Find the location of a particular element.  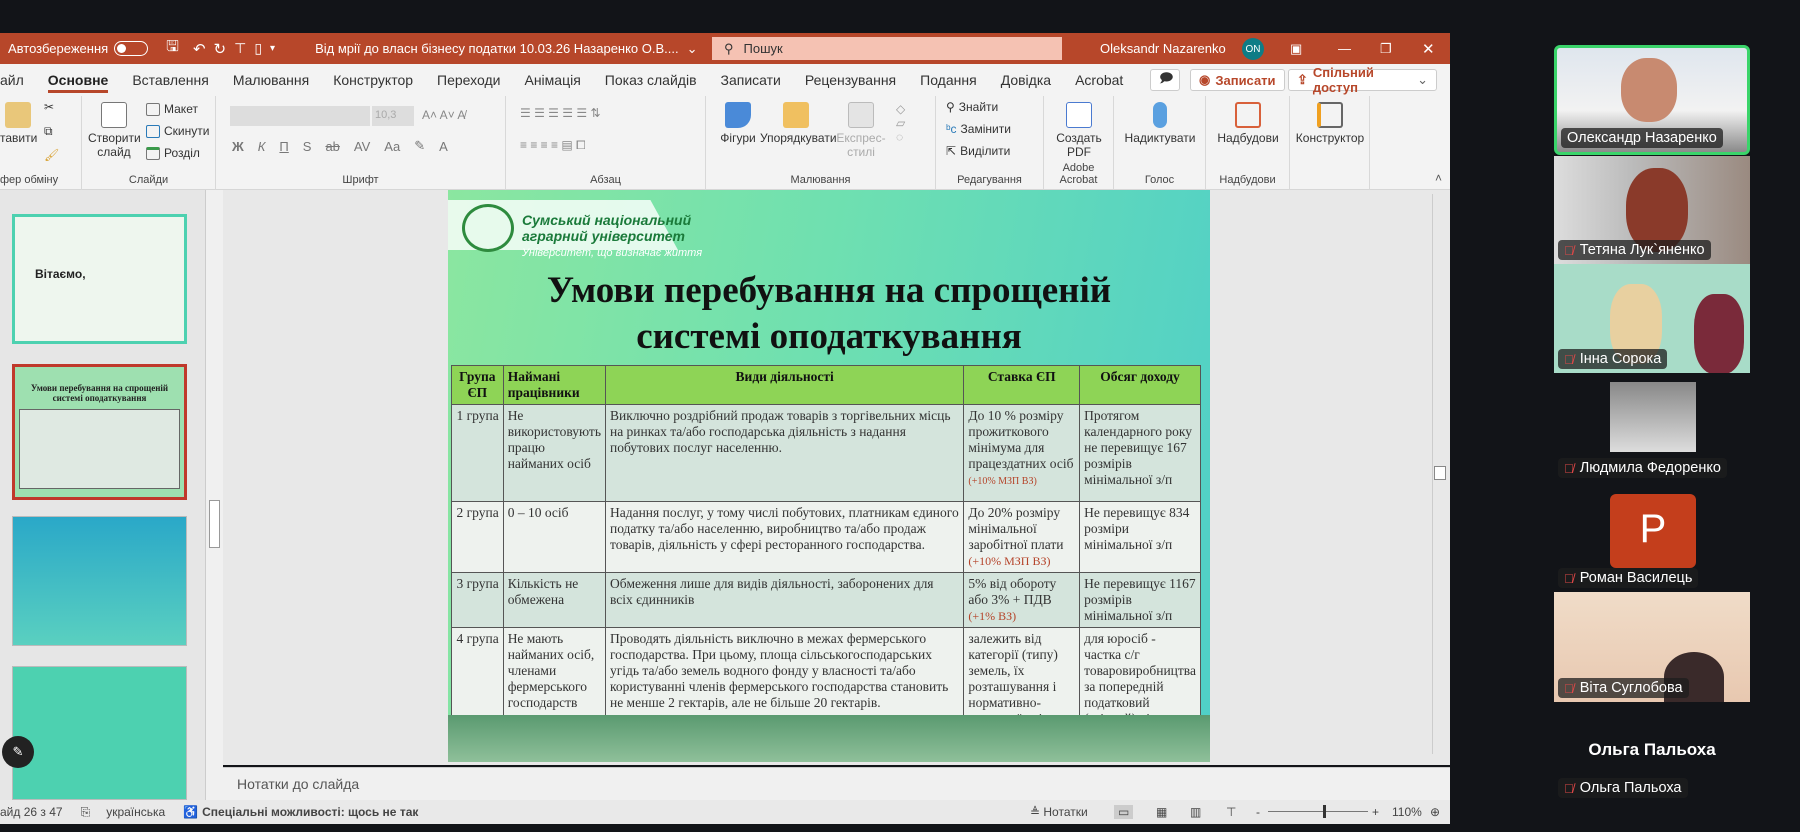

bold-button: Ж is located at coordinates (238, 146).